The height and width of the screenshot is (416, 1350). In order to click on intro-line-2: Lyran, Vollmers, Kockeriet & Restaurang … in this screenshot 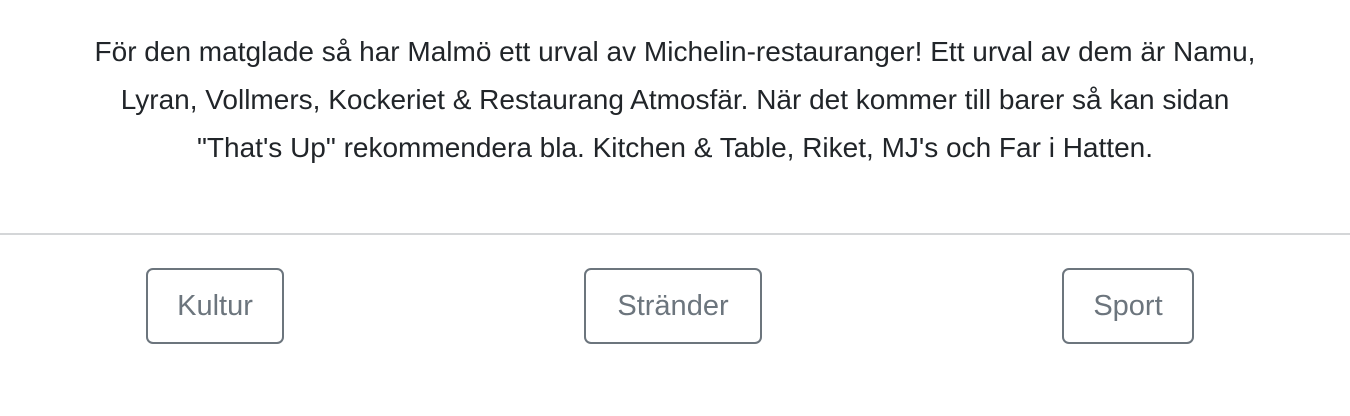, I will do `click(675, 99)`.